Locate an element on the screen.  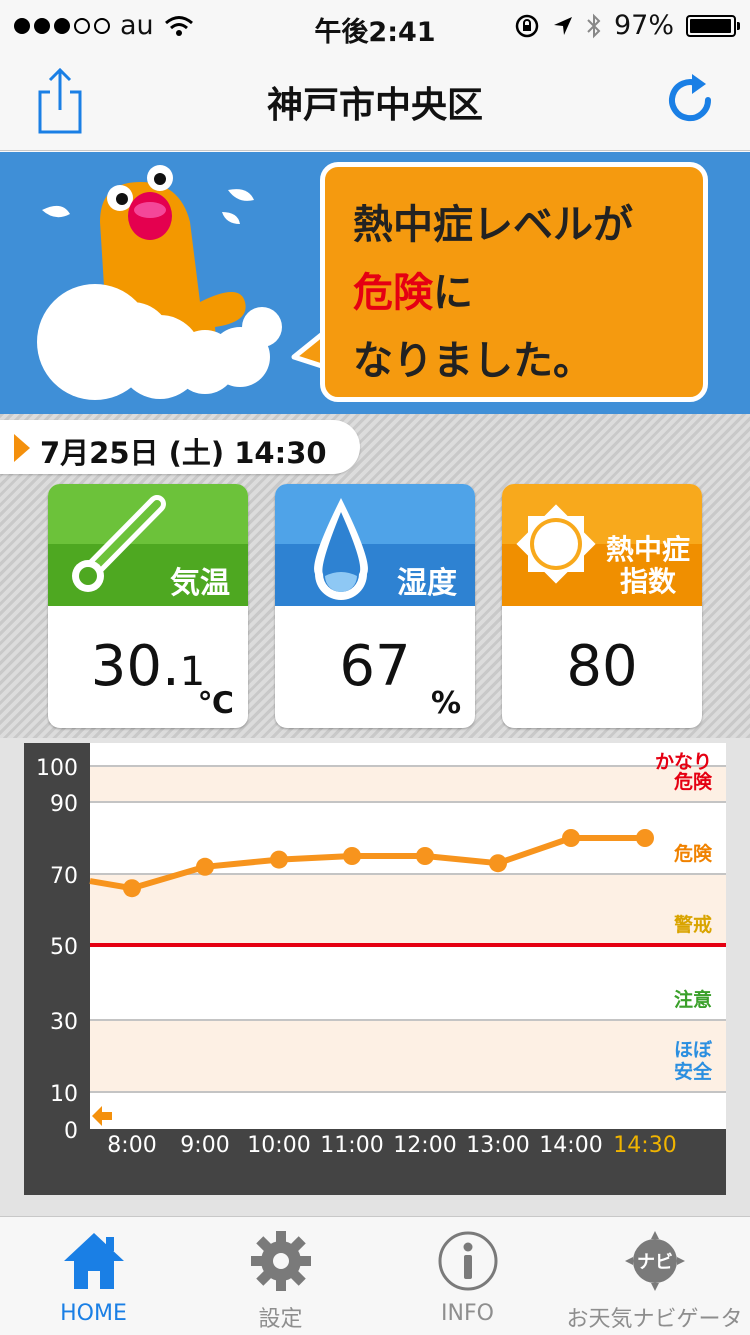
temperature-unit: ℃ is located at coordinates (215, 703).